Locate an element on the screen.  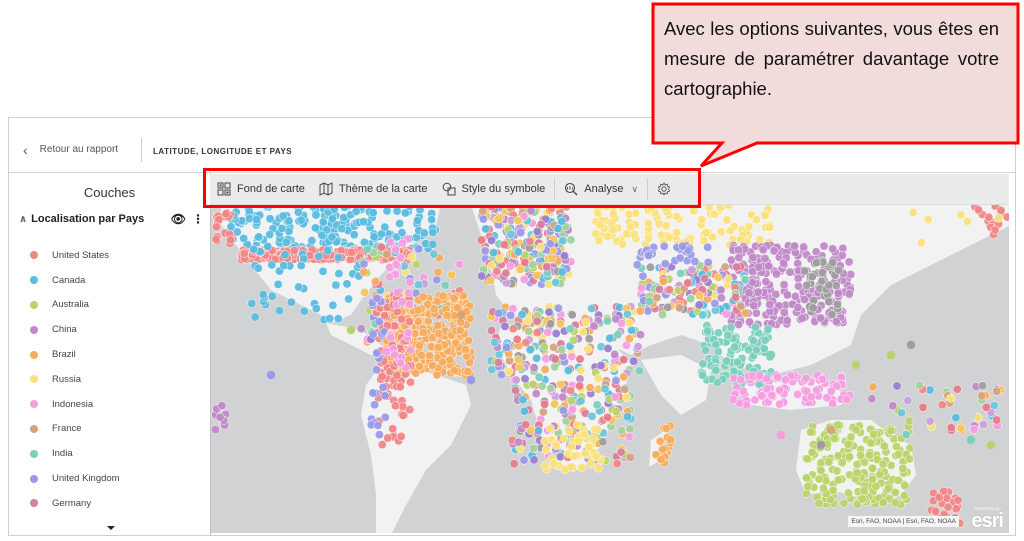
settings-button is located at coordinates (667, 189).